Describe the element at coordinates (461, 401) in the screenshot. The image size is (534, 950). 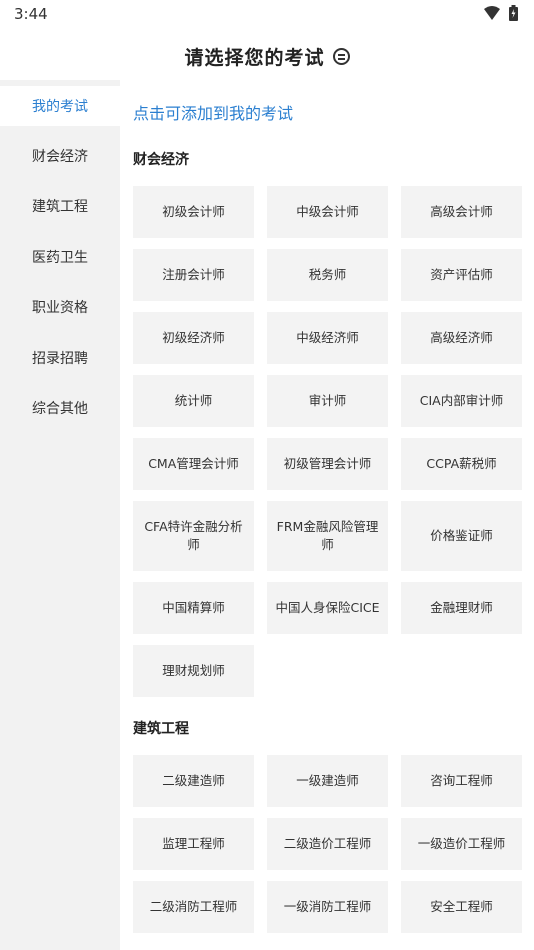
I see `exam-tile: CIA内部审计师` at that location.